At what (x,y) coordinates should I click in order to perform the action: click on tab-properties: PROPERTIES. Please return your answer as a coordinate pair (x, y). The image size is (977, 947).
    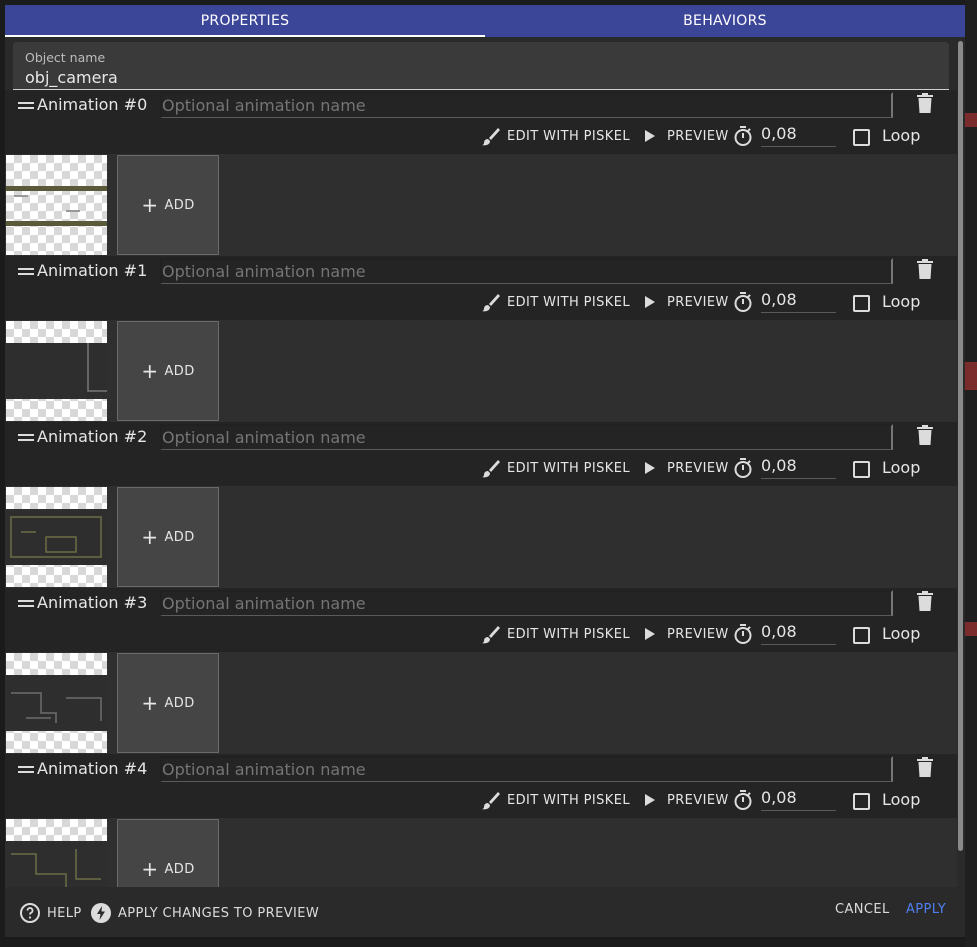
    Looking at the image, I should click on (245, 21).